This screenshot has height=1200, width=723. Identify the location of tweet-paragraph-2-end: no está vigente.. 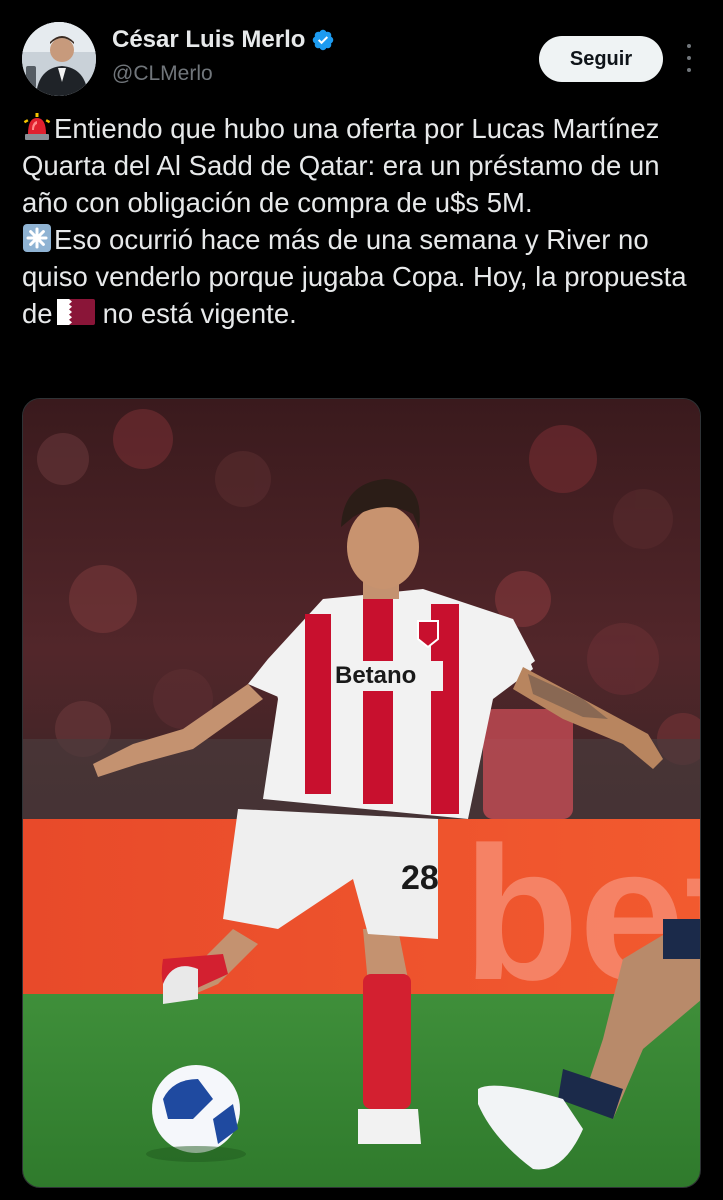
(199, 313).